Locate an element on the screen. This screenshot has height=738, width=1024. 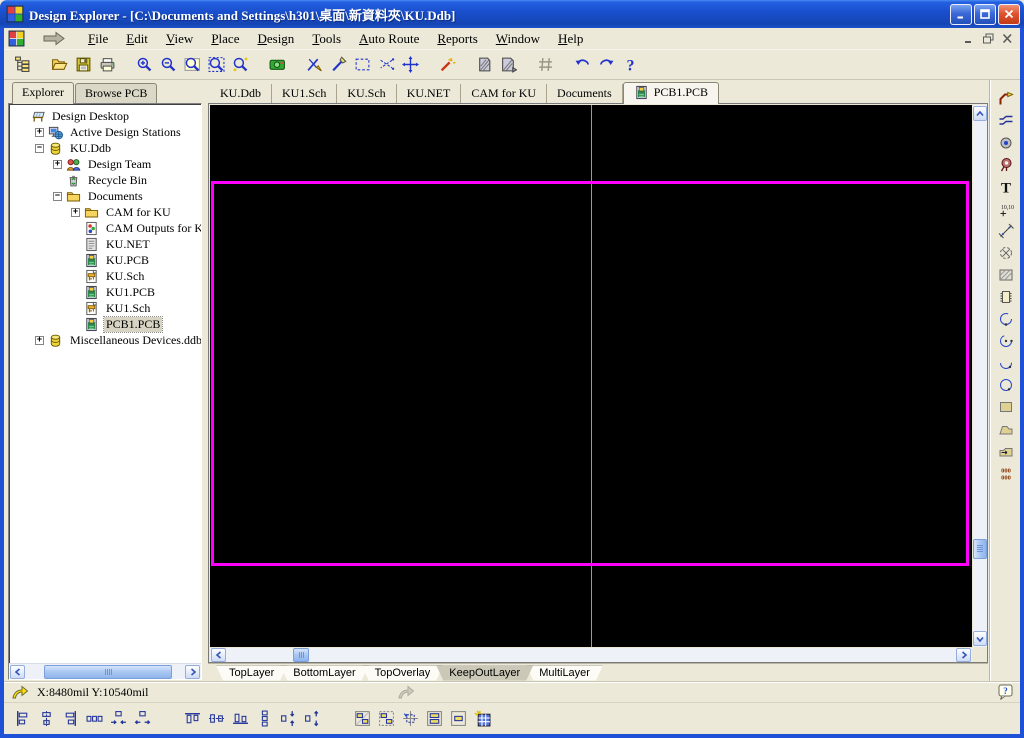
context-help-icon: ? is located at coordinates (1005, 692).